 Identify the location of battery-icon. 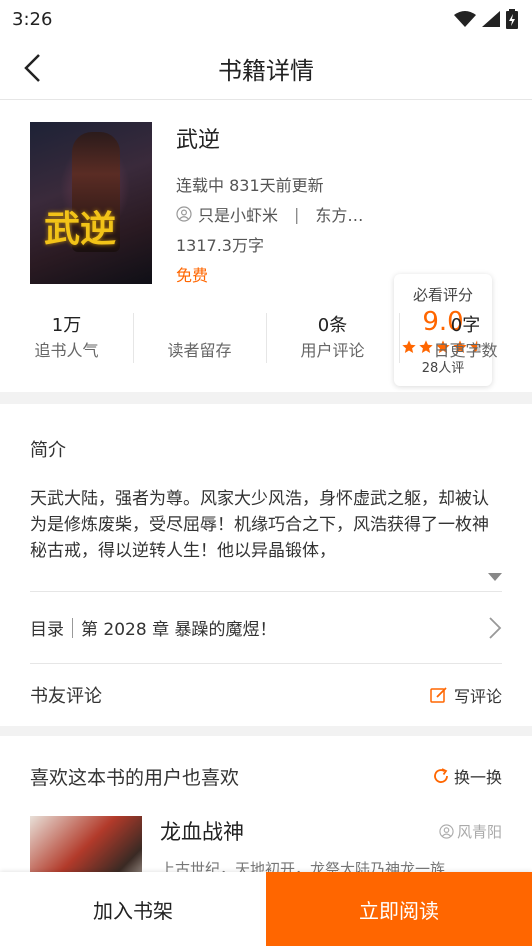
(512, 19).